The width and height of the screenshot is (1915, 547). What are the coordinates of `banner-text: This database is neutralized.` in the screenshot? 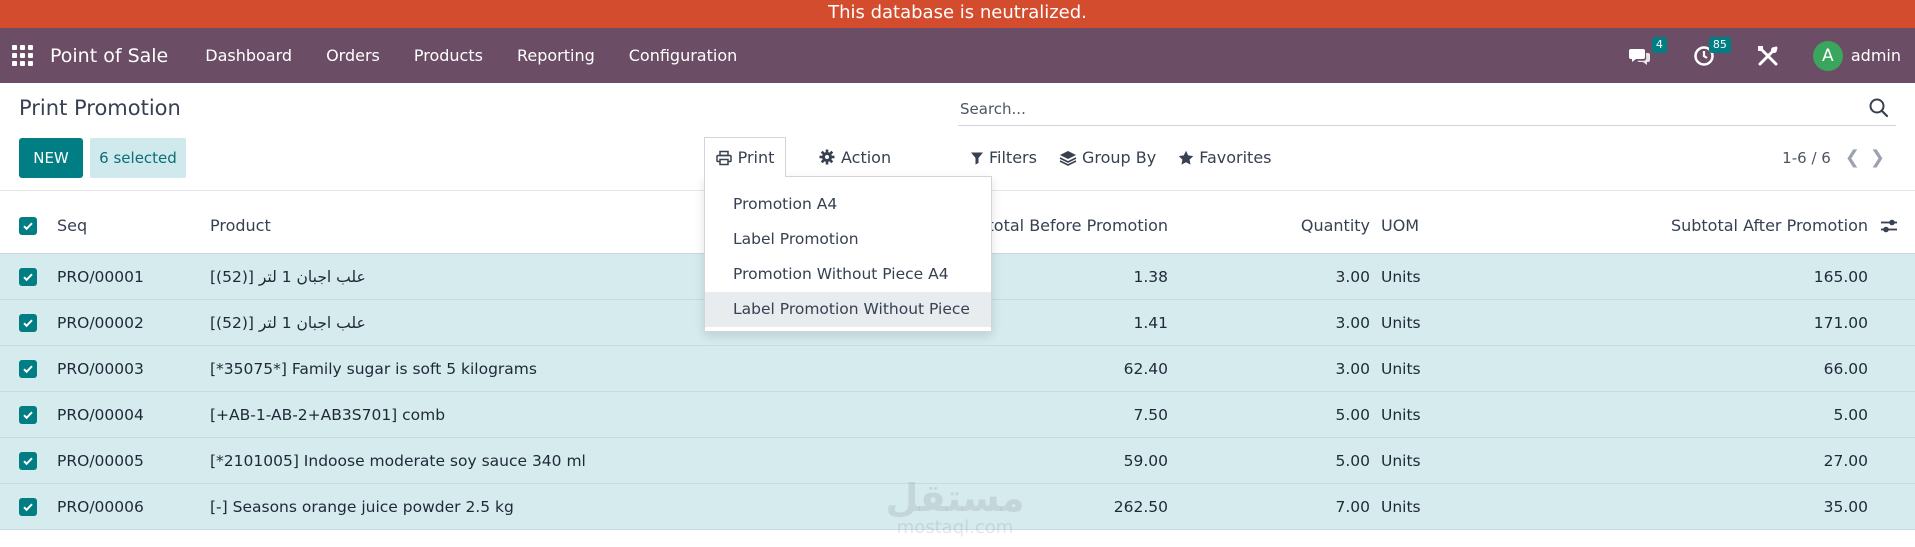 It's located at (957, 12).